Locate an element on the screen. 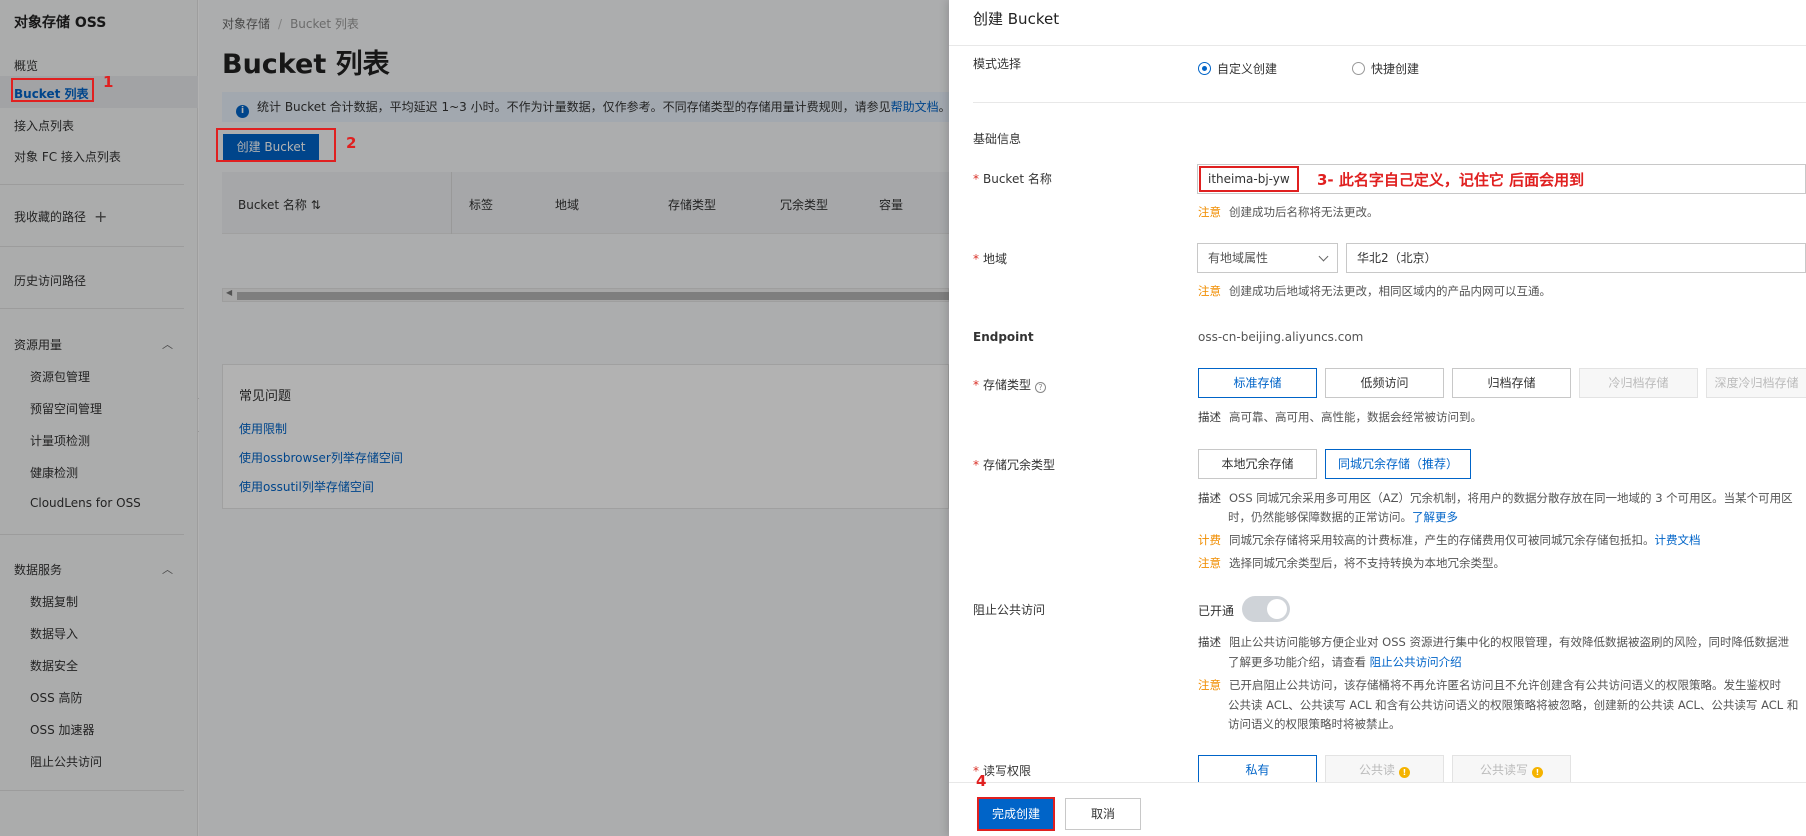  redundancy-note: 注意 选择同城冗余类型后，将不支持转换为本地冗余类型。 is located at coordinates (1351, 563).